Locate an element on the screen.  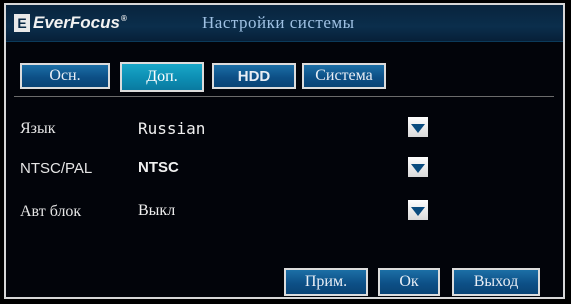
setting-row-language: Язык Russian is located at coordinates (284, 128).